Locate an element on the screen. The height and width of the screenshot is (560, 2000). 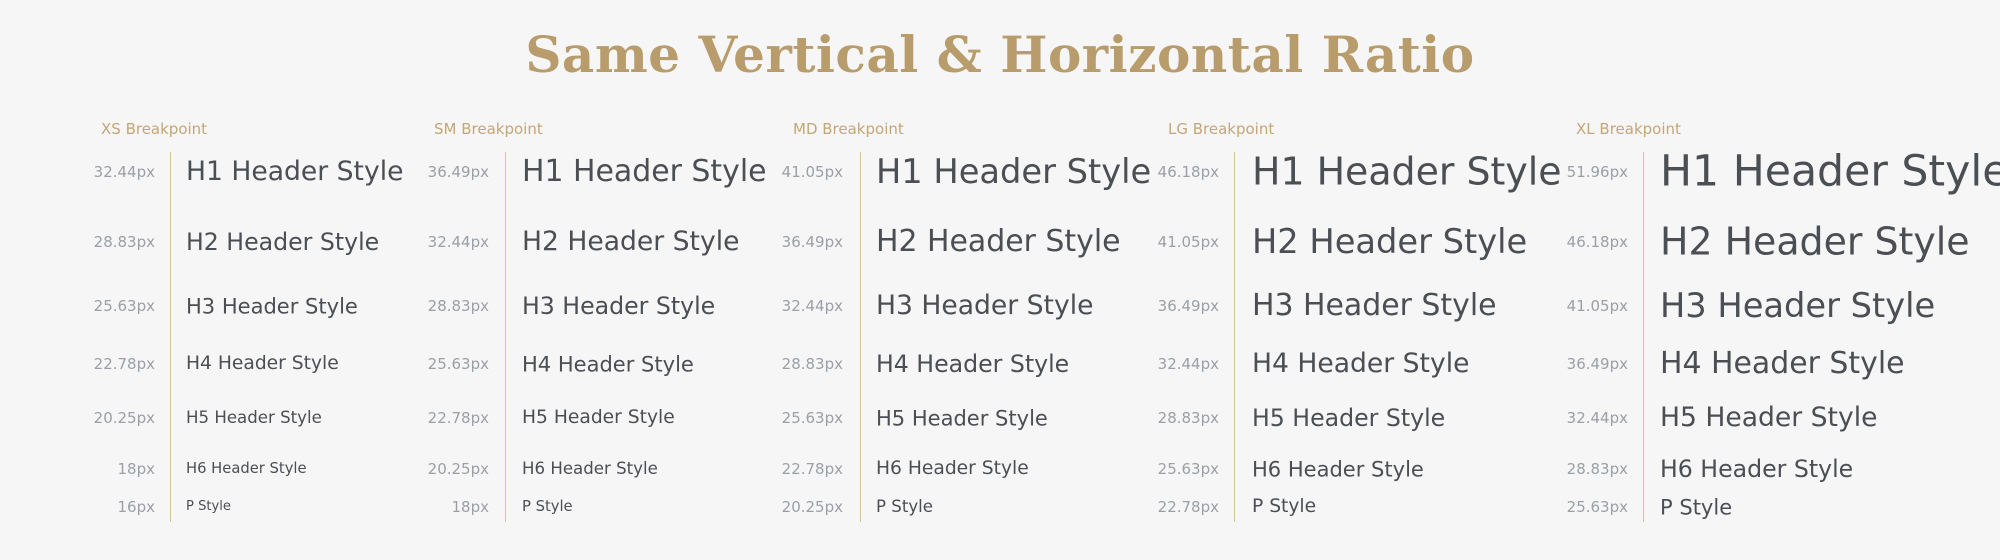
breakpoint-label: XS Breakpoint is located at coordinates (154, 129).